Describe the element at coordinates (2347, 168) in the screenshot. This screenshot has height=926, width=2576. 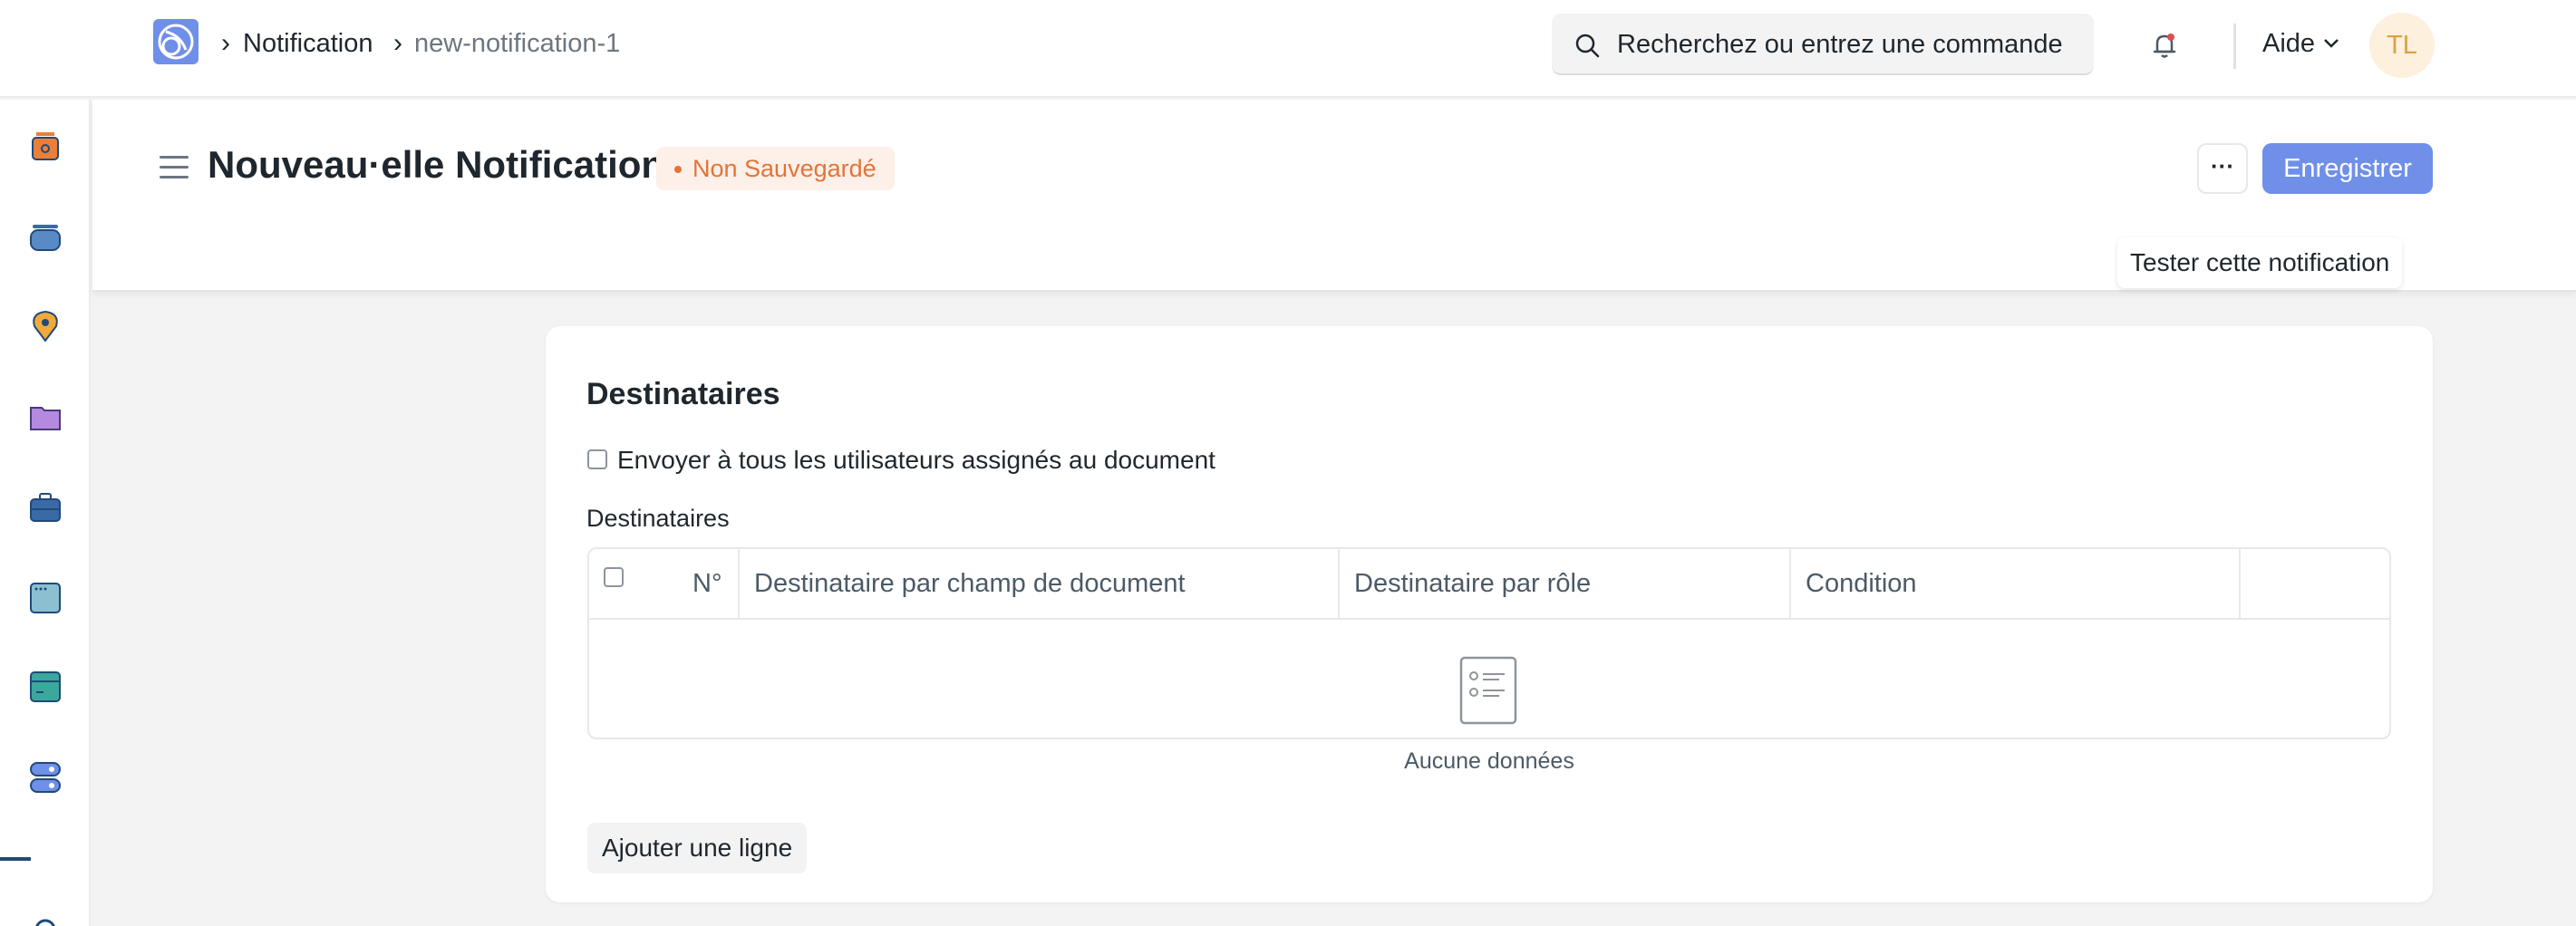
I see `save-button: Enregistrer` at that location.